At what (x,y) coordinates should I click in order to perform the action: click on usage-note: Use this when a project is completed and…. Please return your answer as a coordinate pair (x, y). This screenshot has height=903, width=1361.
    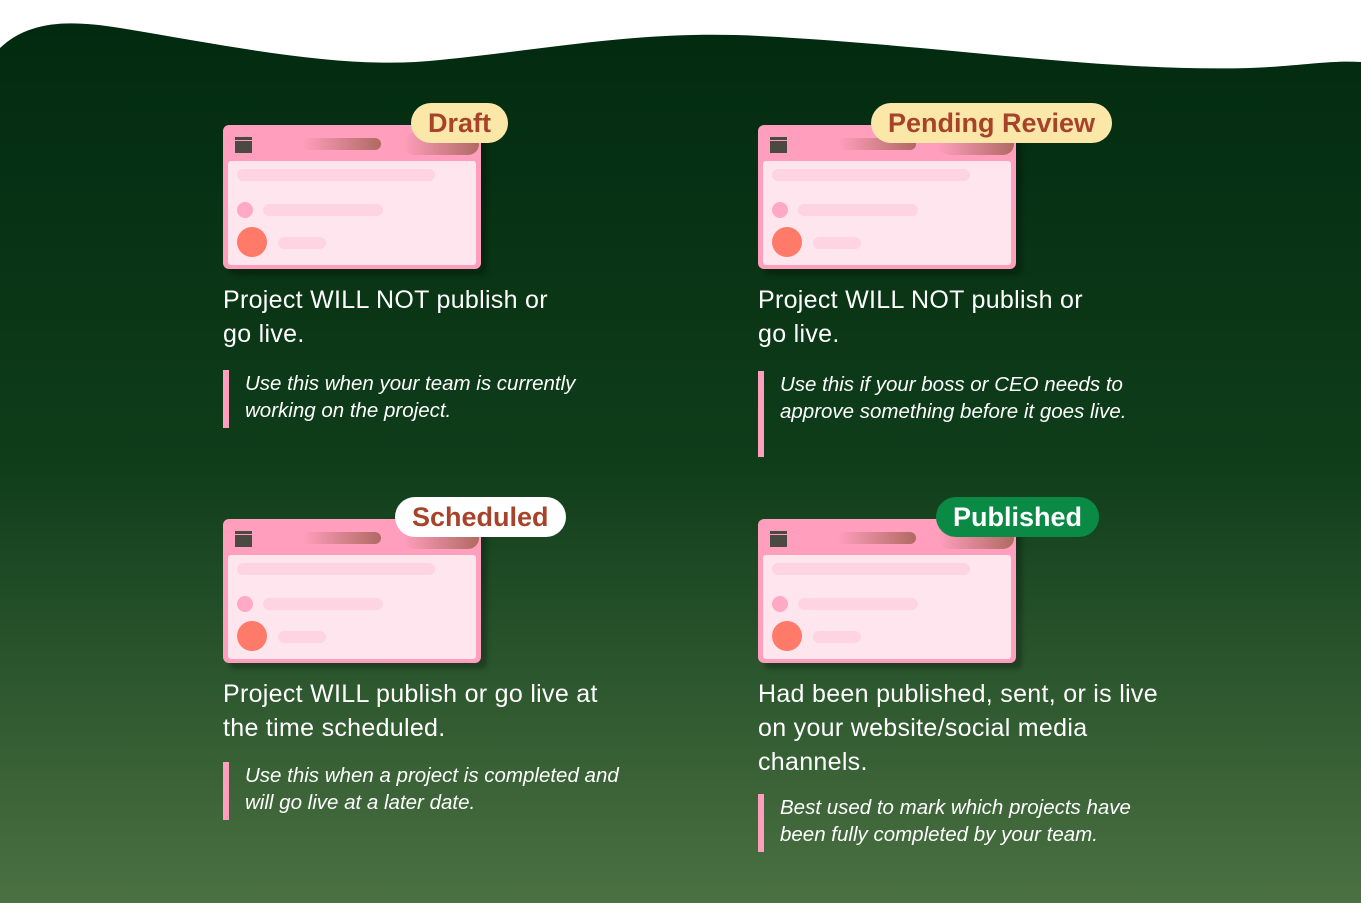
    Looking at the image, I should click on (424, 791).